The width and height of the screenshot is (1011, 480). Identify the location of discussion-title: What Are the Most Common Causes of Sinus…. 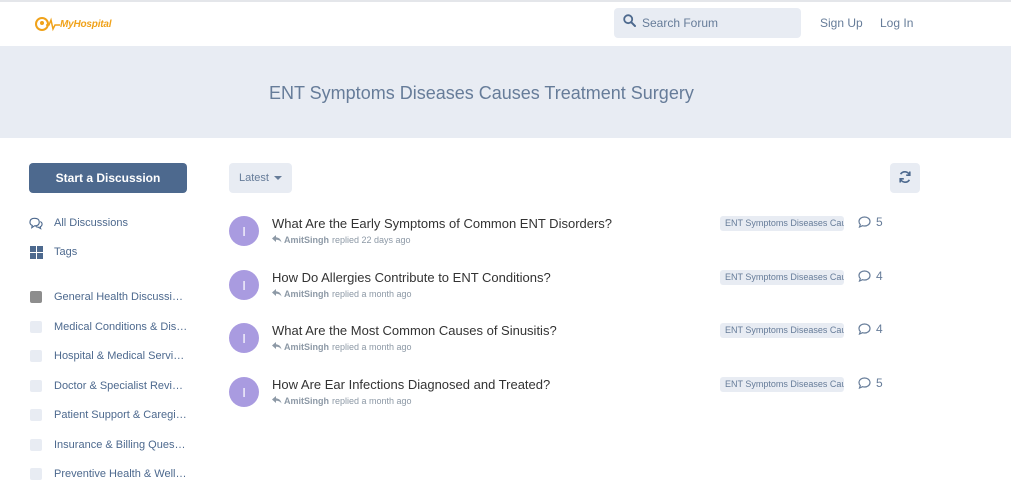
(414, 330).